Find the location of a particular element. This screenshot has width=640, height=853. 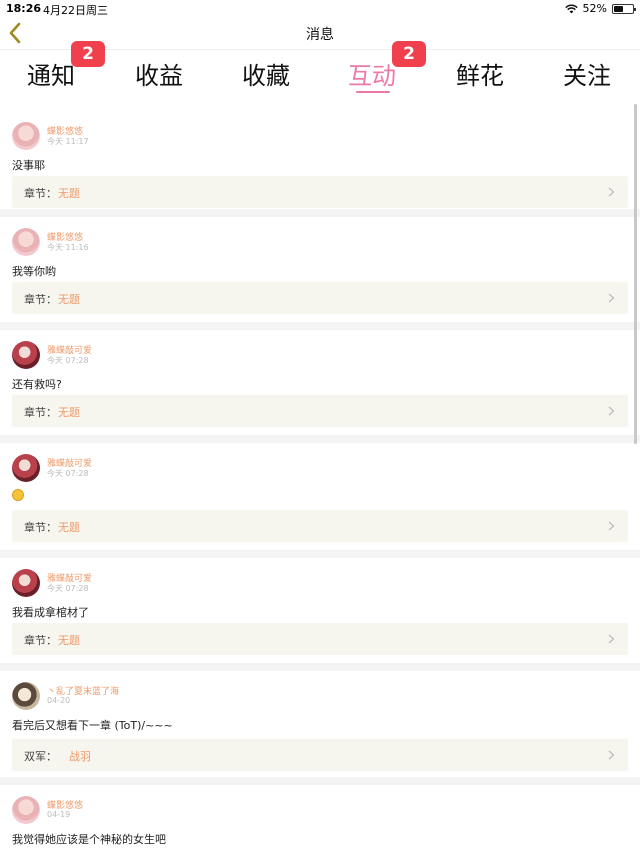

interaction-badge: 2 is located at coordinates (409, 54).